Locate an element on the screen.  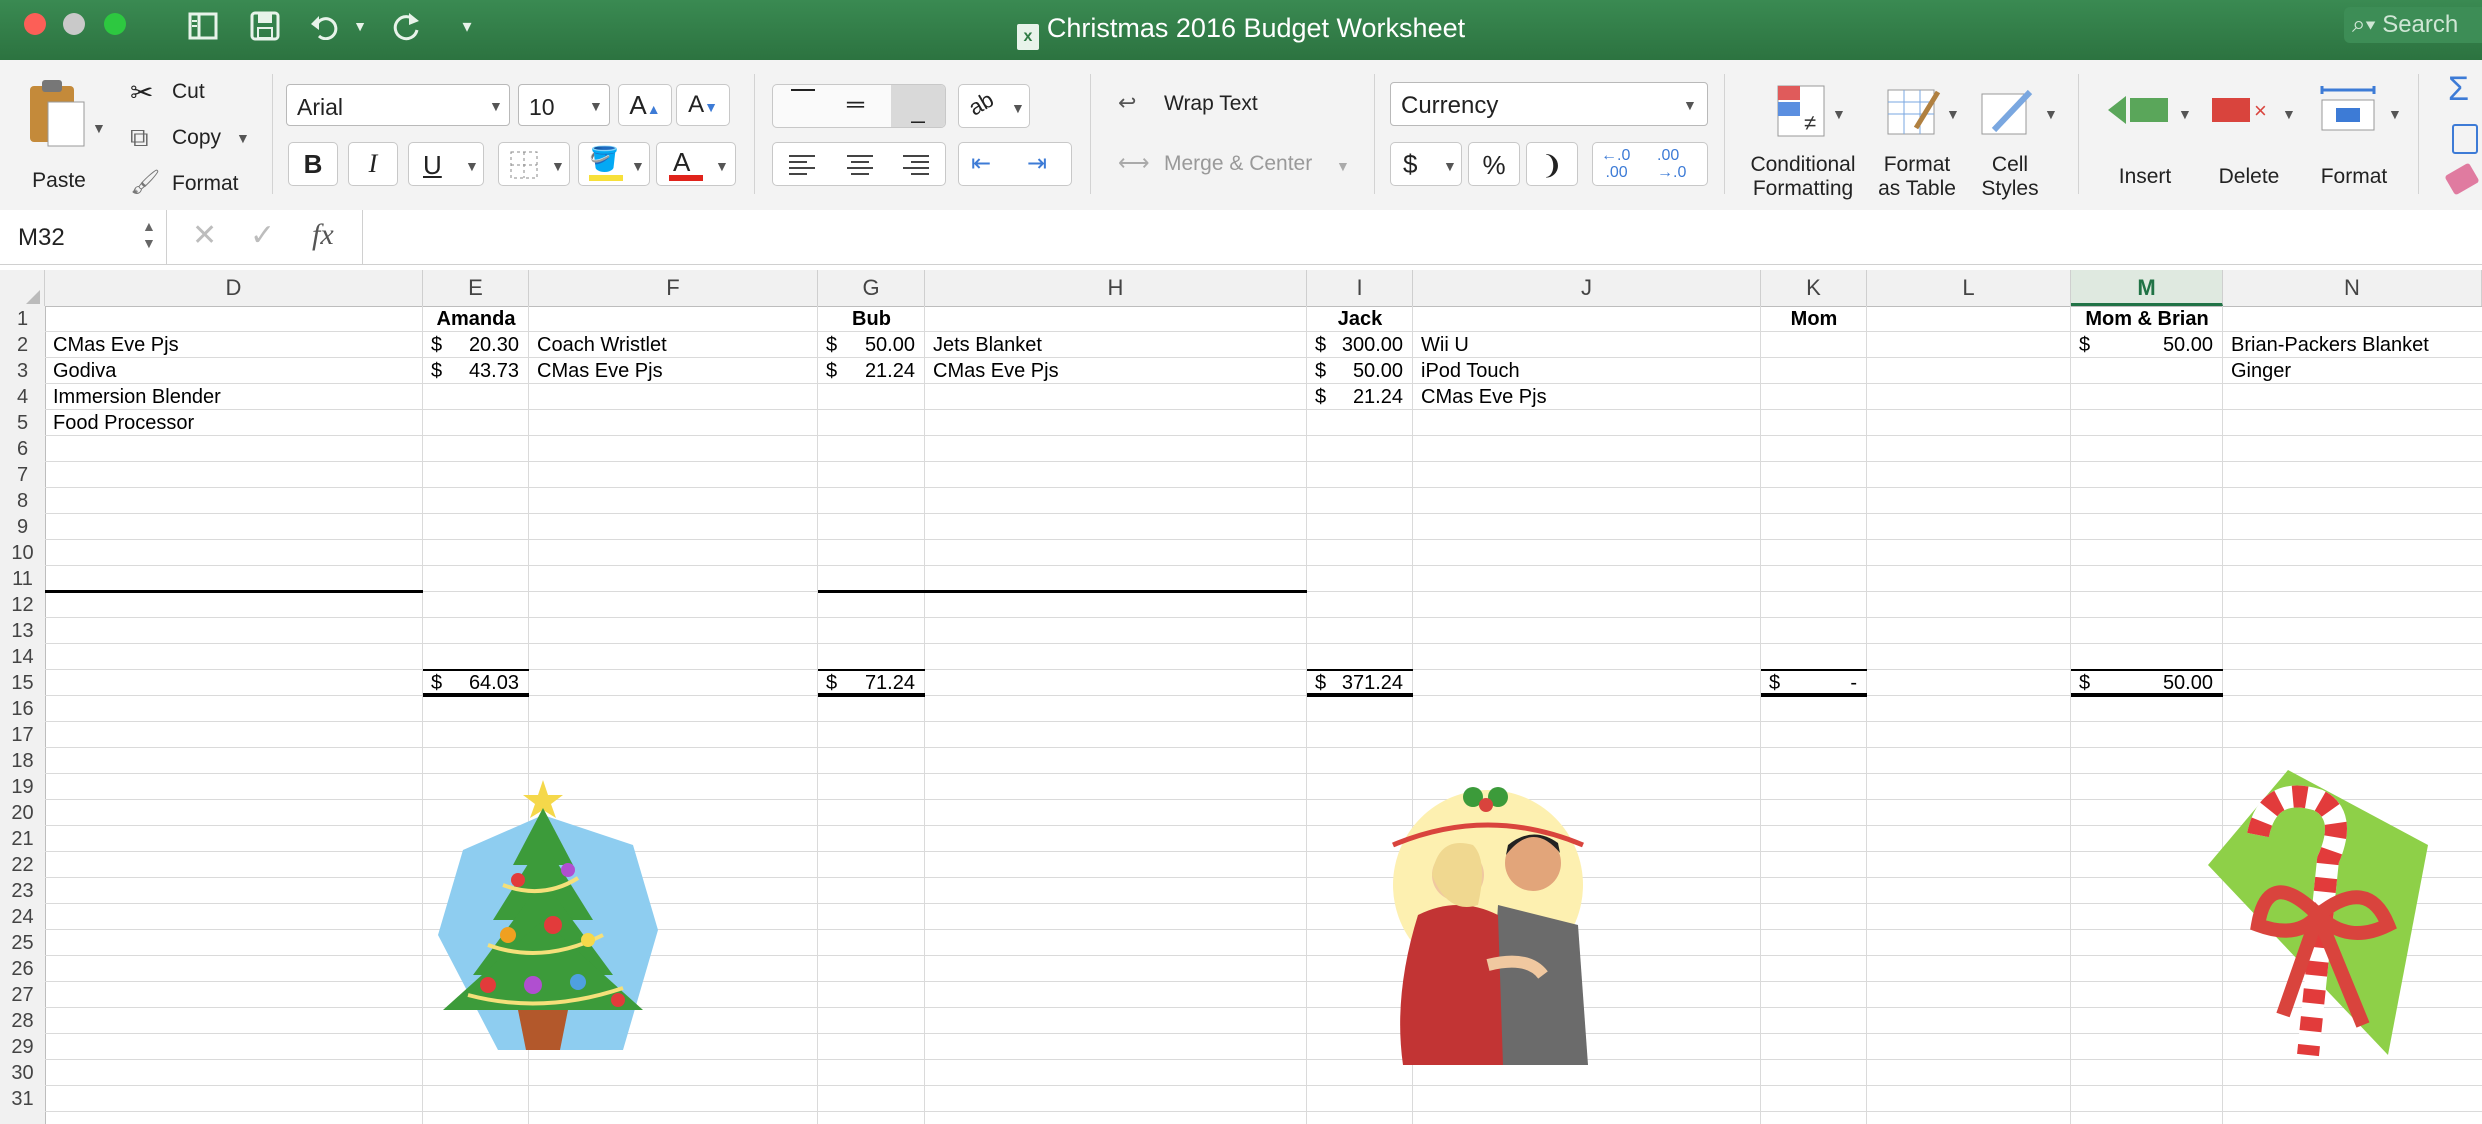
item-cell: Immersion Blender is located at coordinates (236, 397).